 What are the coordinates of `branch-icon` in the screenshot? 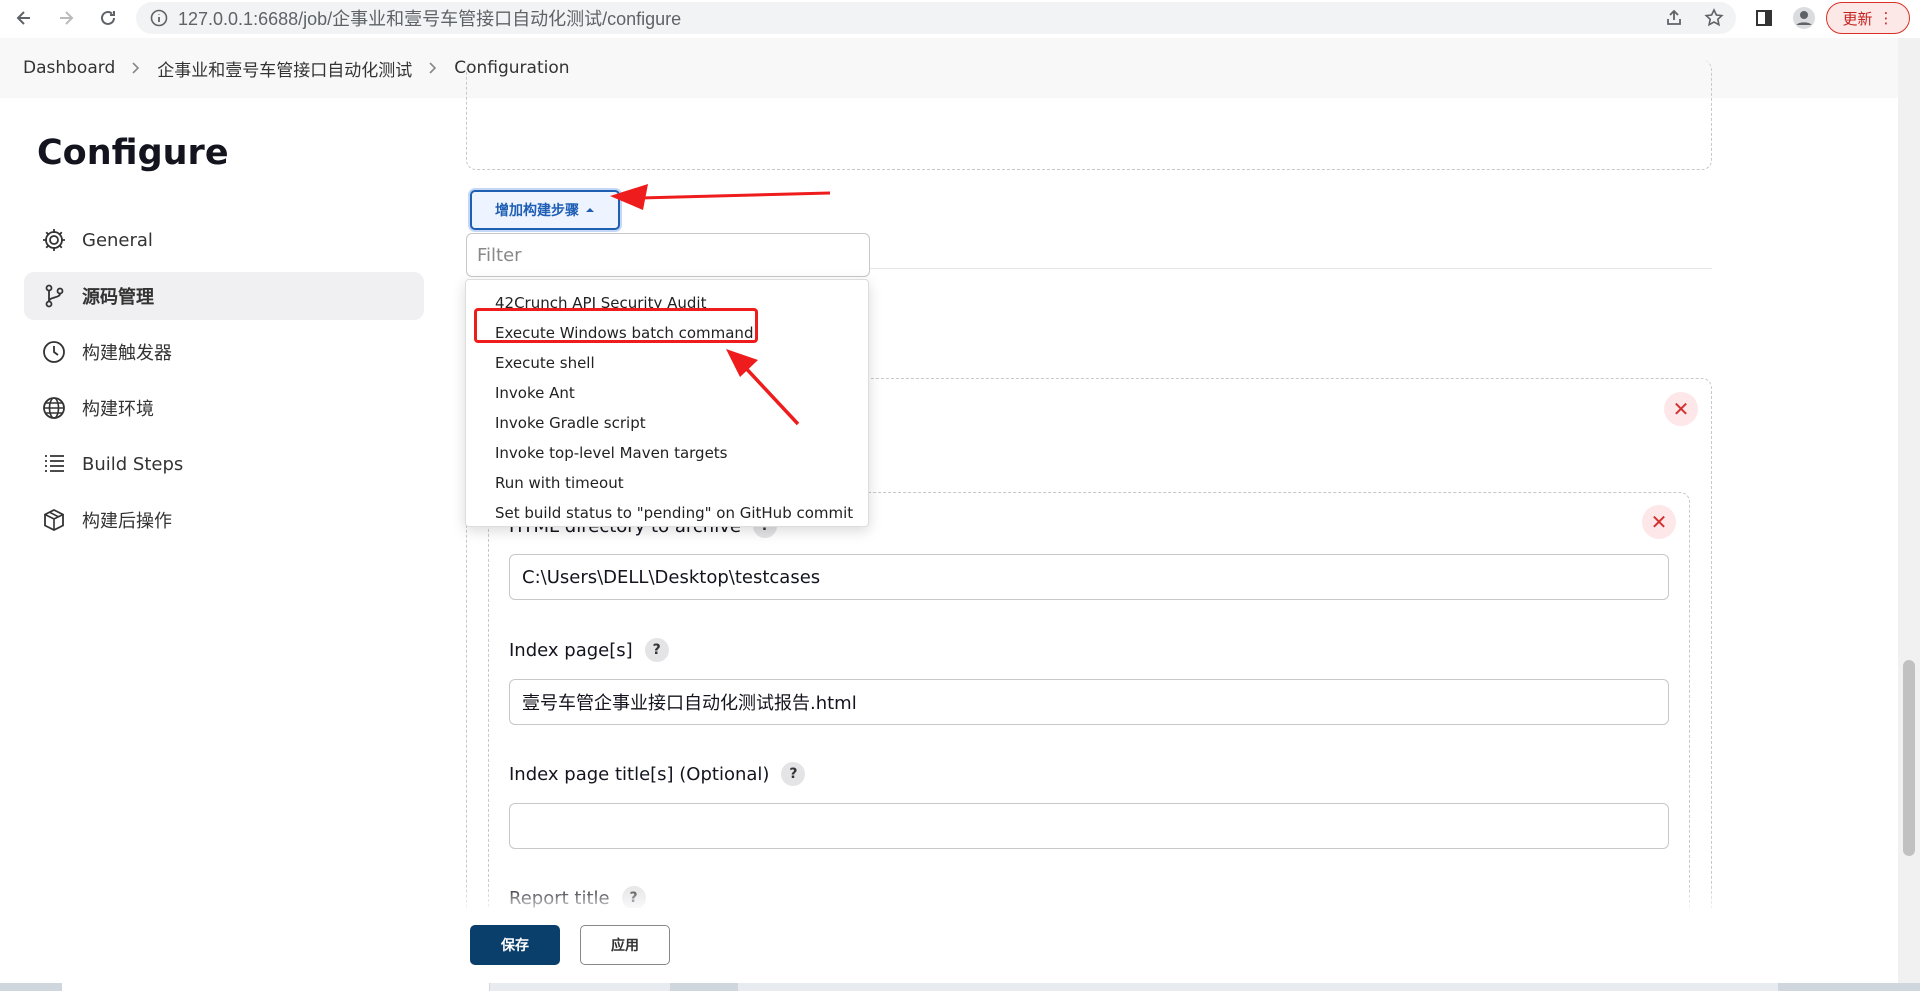 It's located at (54, 296).